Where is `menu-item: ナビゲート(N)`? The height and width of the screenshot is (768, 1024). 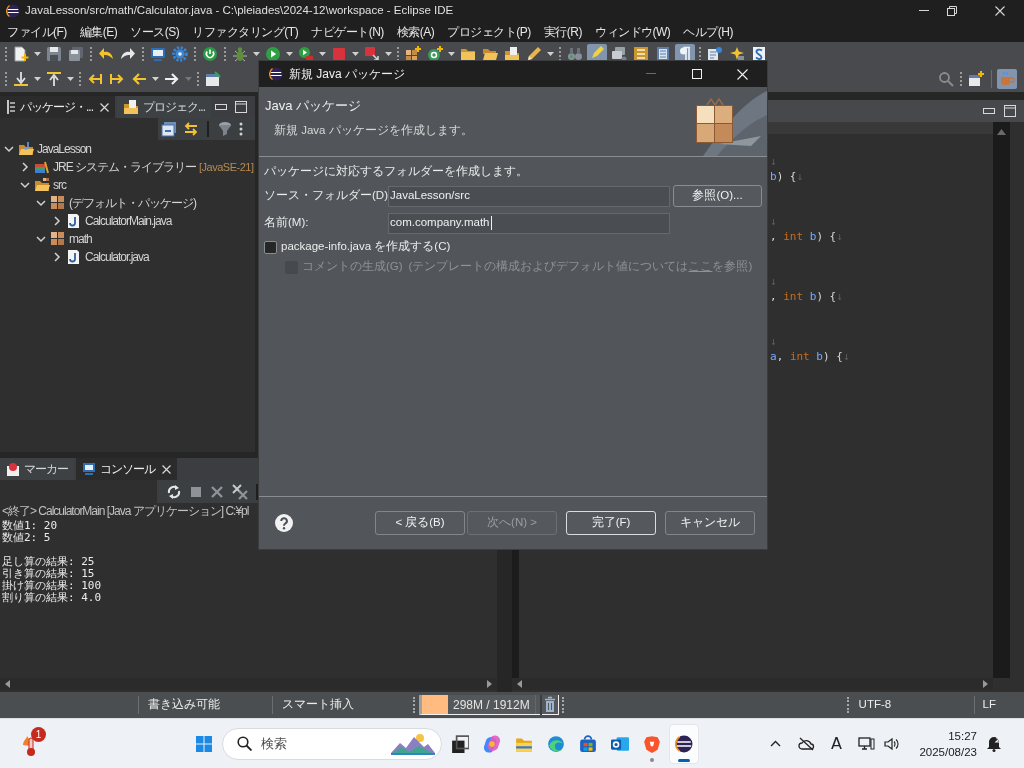 menu-item: ナビゲート(N) is located at coordinates (347, 32).